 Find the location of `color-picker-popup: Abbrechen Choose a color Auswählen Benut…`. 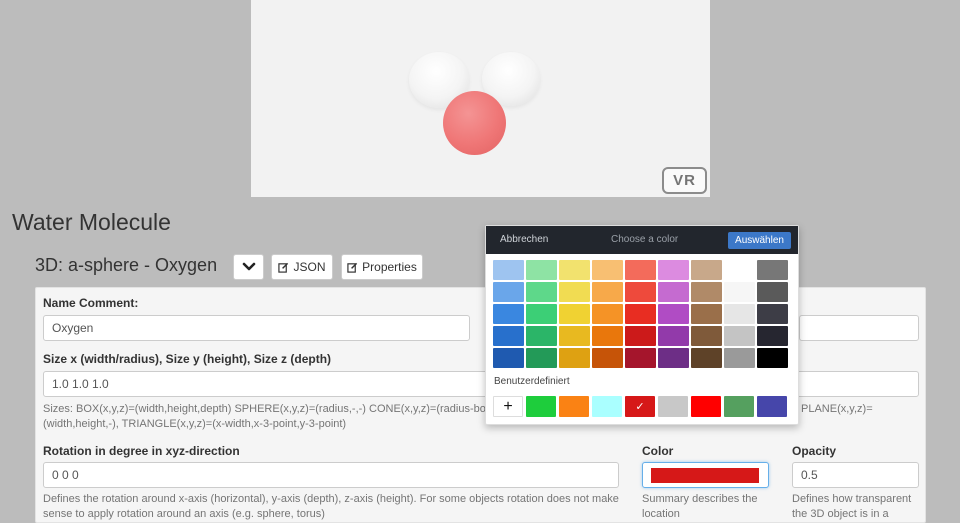

color-picker-popup: Abbrechen Choose a color Auswählen Benut… is located at coordinates (642, 325).